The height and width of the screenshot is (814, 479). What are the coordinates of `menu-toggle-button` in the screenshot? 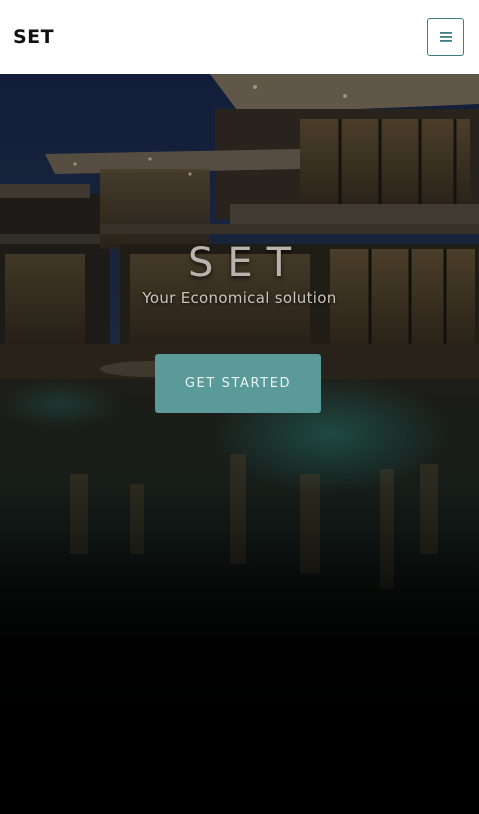 It's located at (445, 37).